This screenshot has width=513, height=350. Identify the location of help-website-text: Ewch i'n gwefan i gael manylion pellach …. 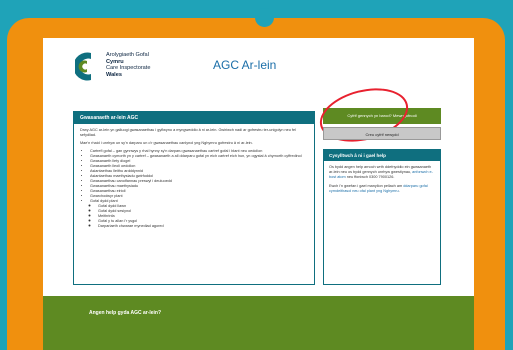
(366, 186).